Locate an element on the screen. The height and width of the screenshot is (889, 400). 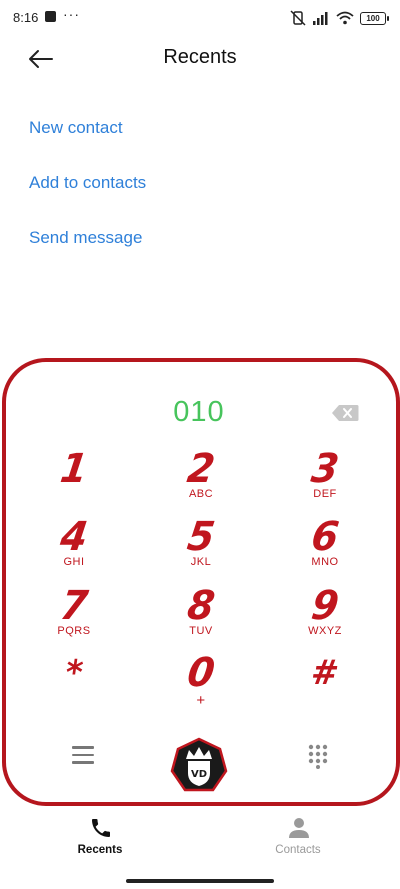
add-to-contacts-link: Add to contacts is located at coordinates (87, 183).